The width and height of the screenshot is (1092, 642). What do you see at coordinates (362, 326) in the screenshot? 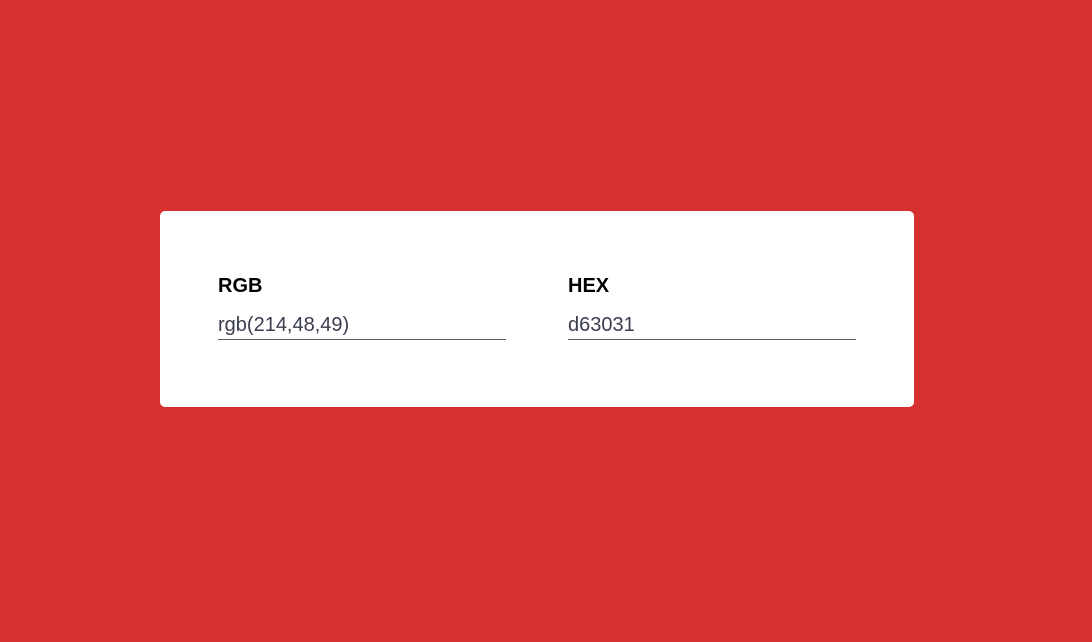
I see `rgb-input` at bounding box center [362, 326].